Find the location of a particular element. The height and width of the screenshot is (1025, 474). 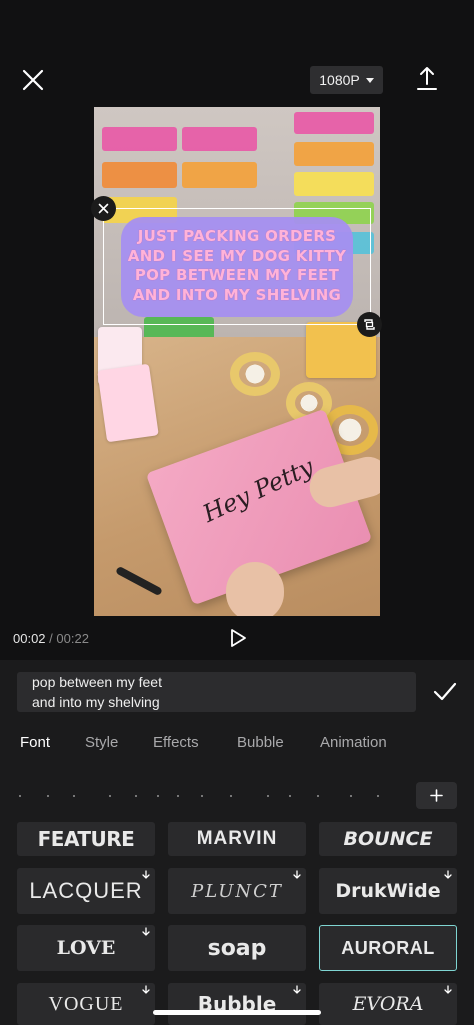

text-selection-box is located at coordinates (237, 266).